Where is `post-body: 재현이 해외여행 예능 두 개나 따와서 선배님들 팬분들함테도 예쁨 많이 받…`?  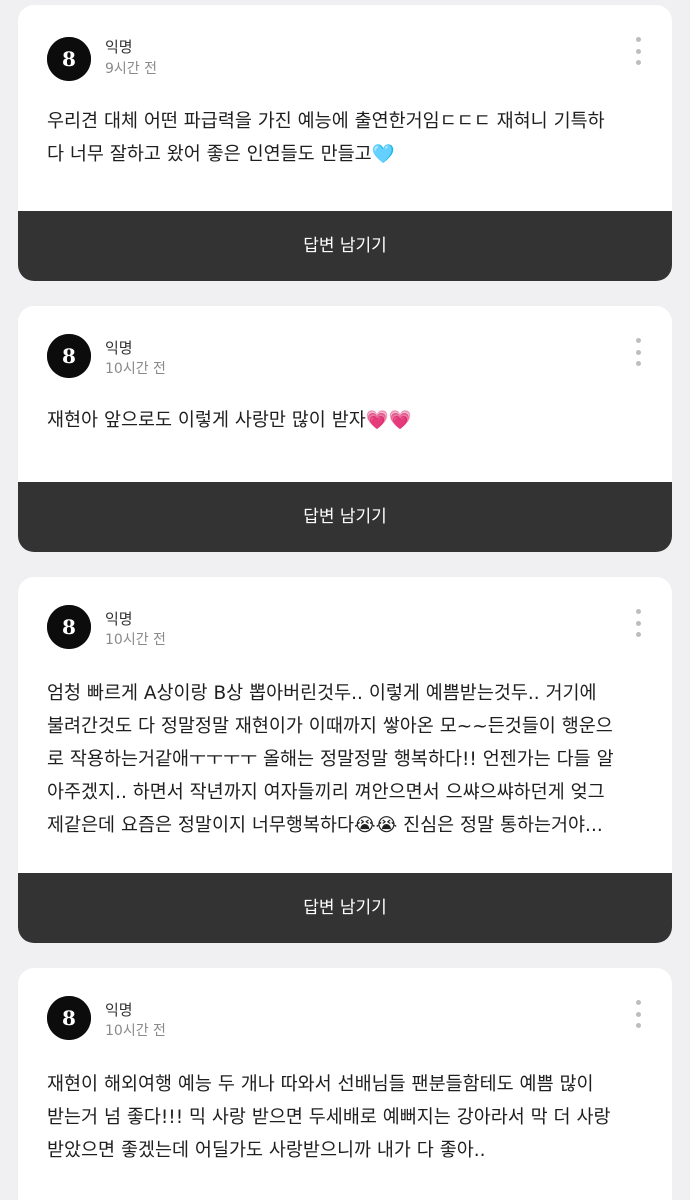
post-body: 재현이 해외여행 예능 두 개나 따와서 선배님들 팬분들함테도 예쁨 많이 받… is located at coordinates (329, 1117).